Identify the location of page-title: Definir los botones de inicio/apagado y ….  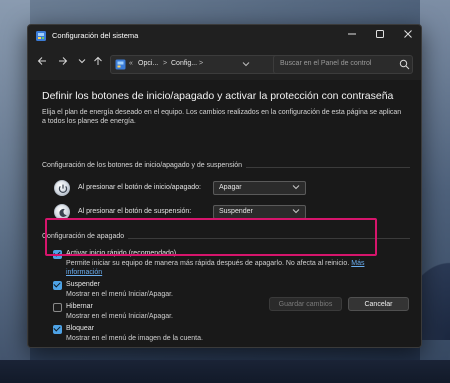
(218, 96).